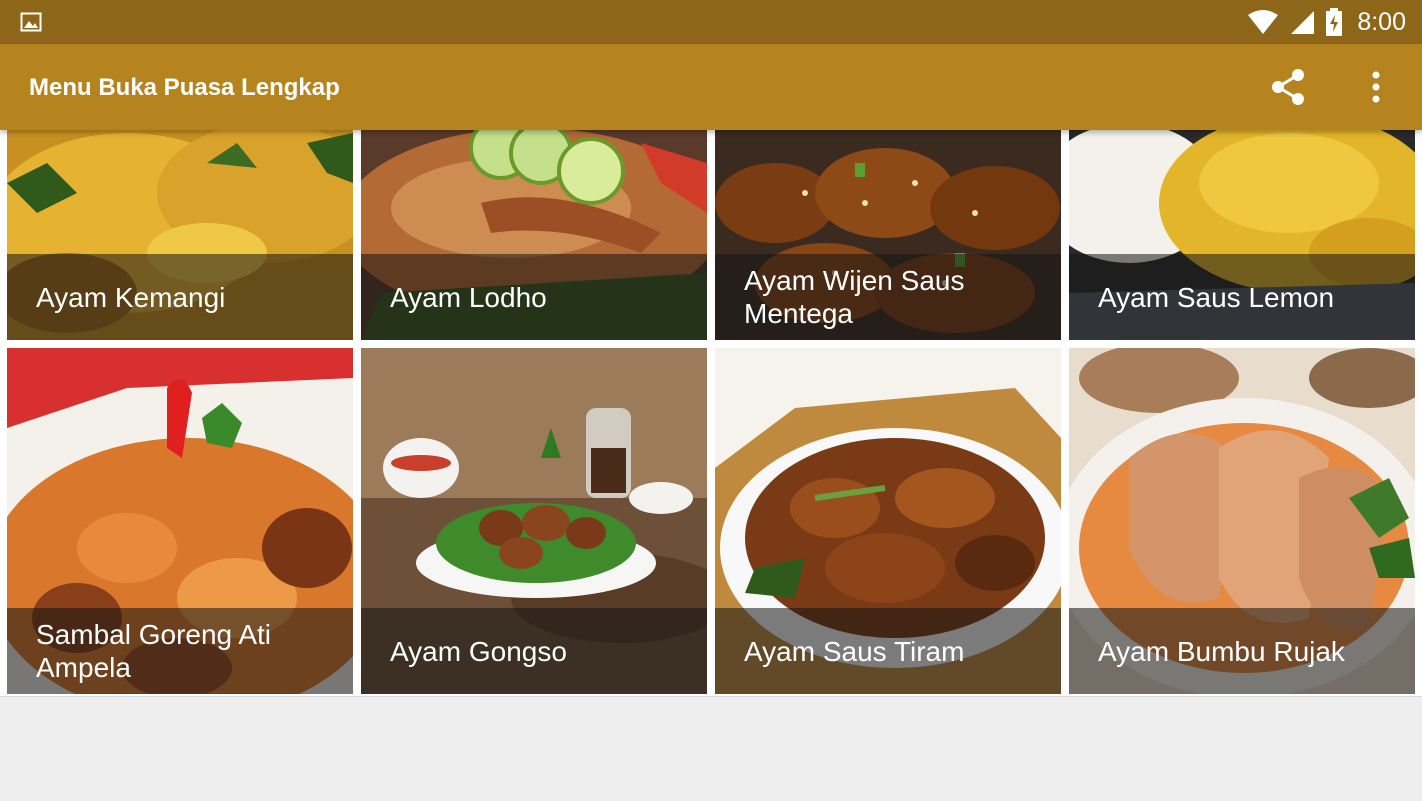 The image size is (1422, 801). I want to click on clock: 8:00, so click(1381, 21).